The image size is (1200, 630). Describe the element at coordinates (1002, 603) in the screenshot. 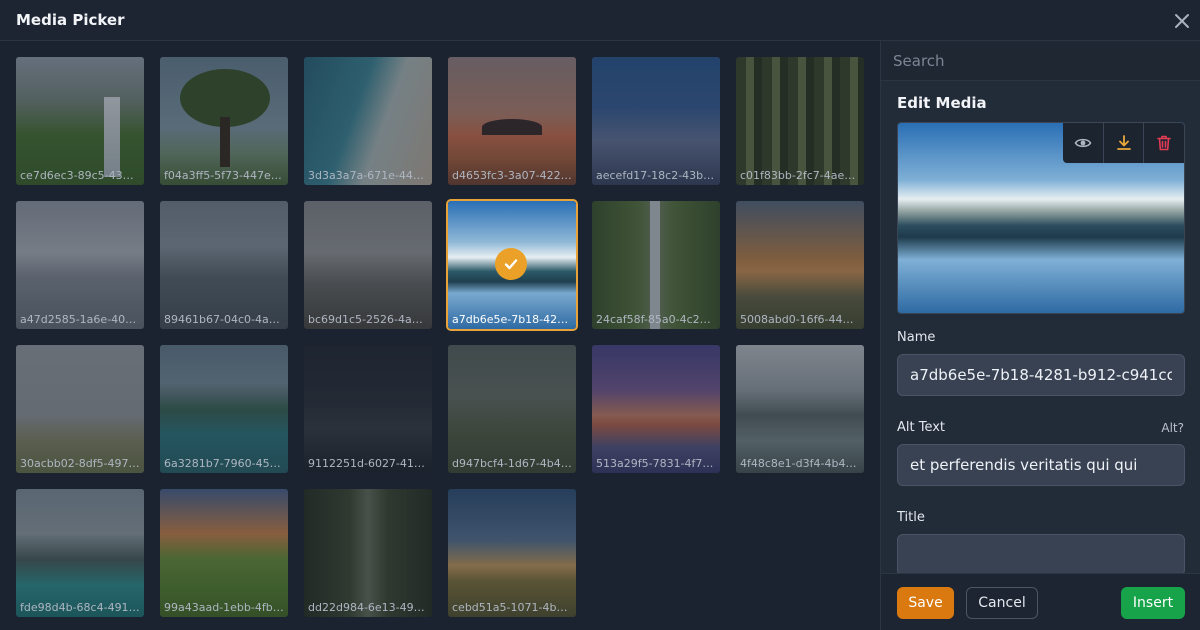

I see `cancel-button: Cancel` at that location.